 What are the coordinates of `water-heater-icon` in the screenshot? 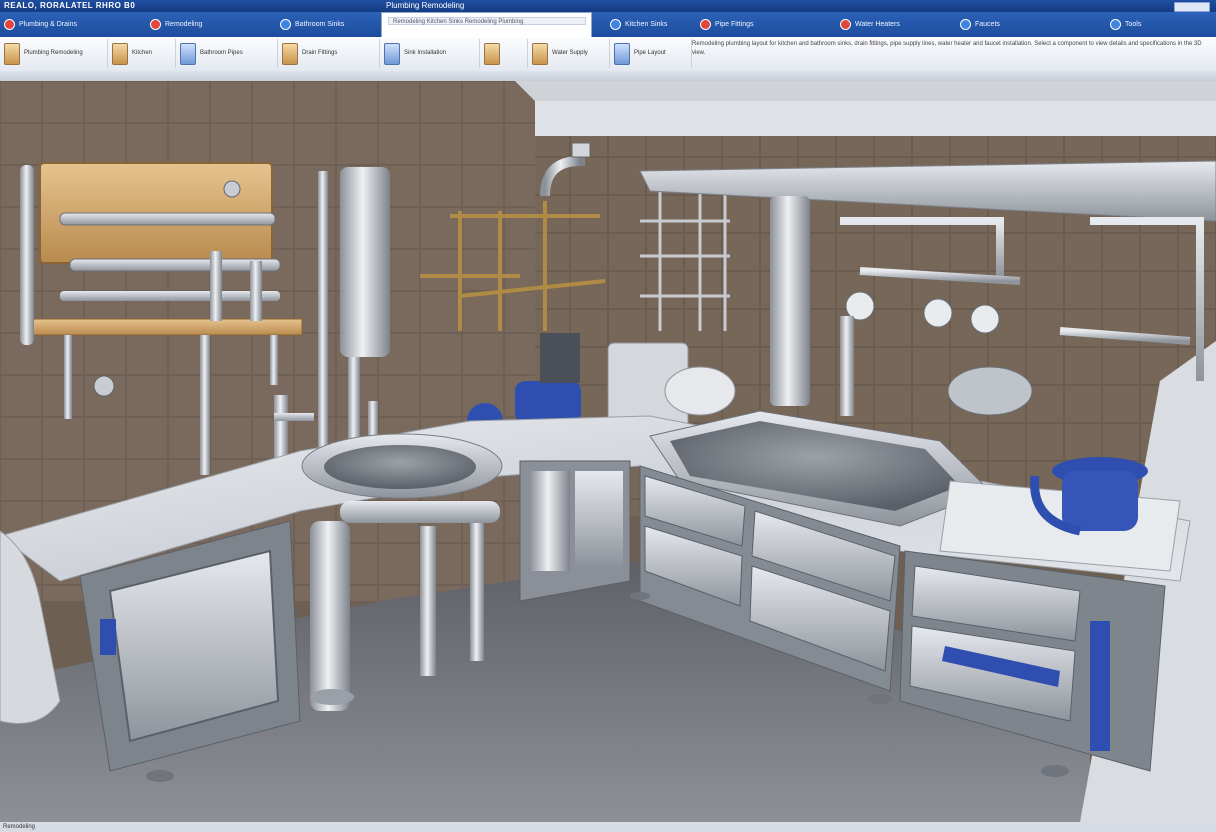 It's located at (540, 53).